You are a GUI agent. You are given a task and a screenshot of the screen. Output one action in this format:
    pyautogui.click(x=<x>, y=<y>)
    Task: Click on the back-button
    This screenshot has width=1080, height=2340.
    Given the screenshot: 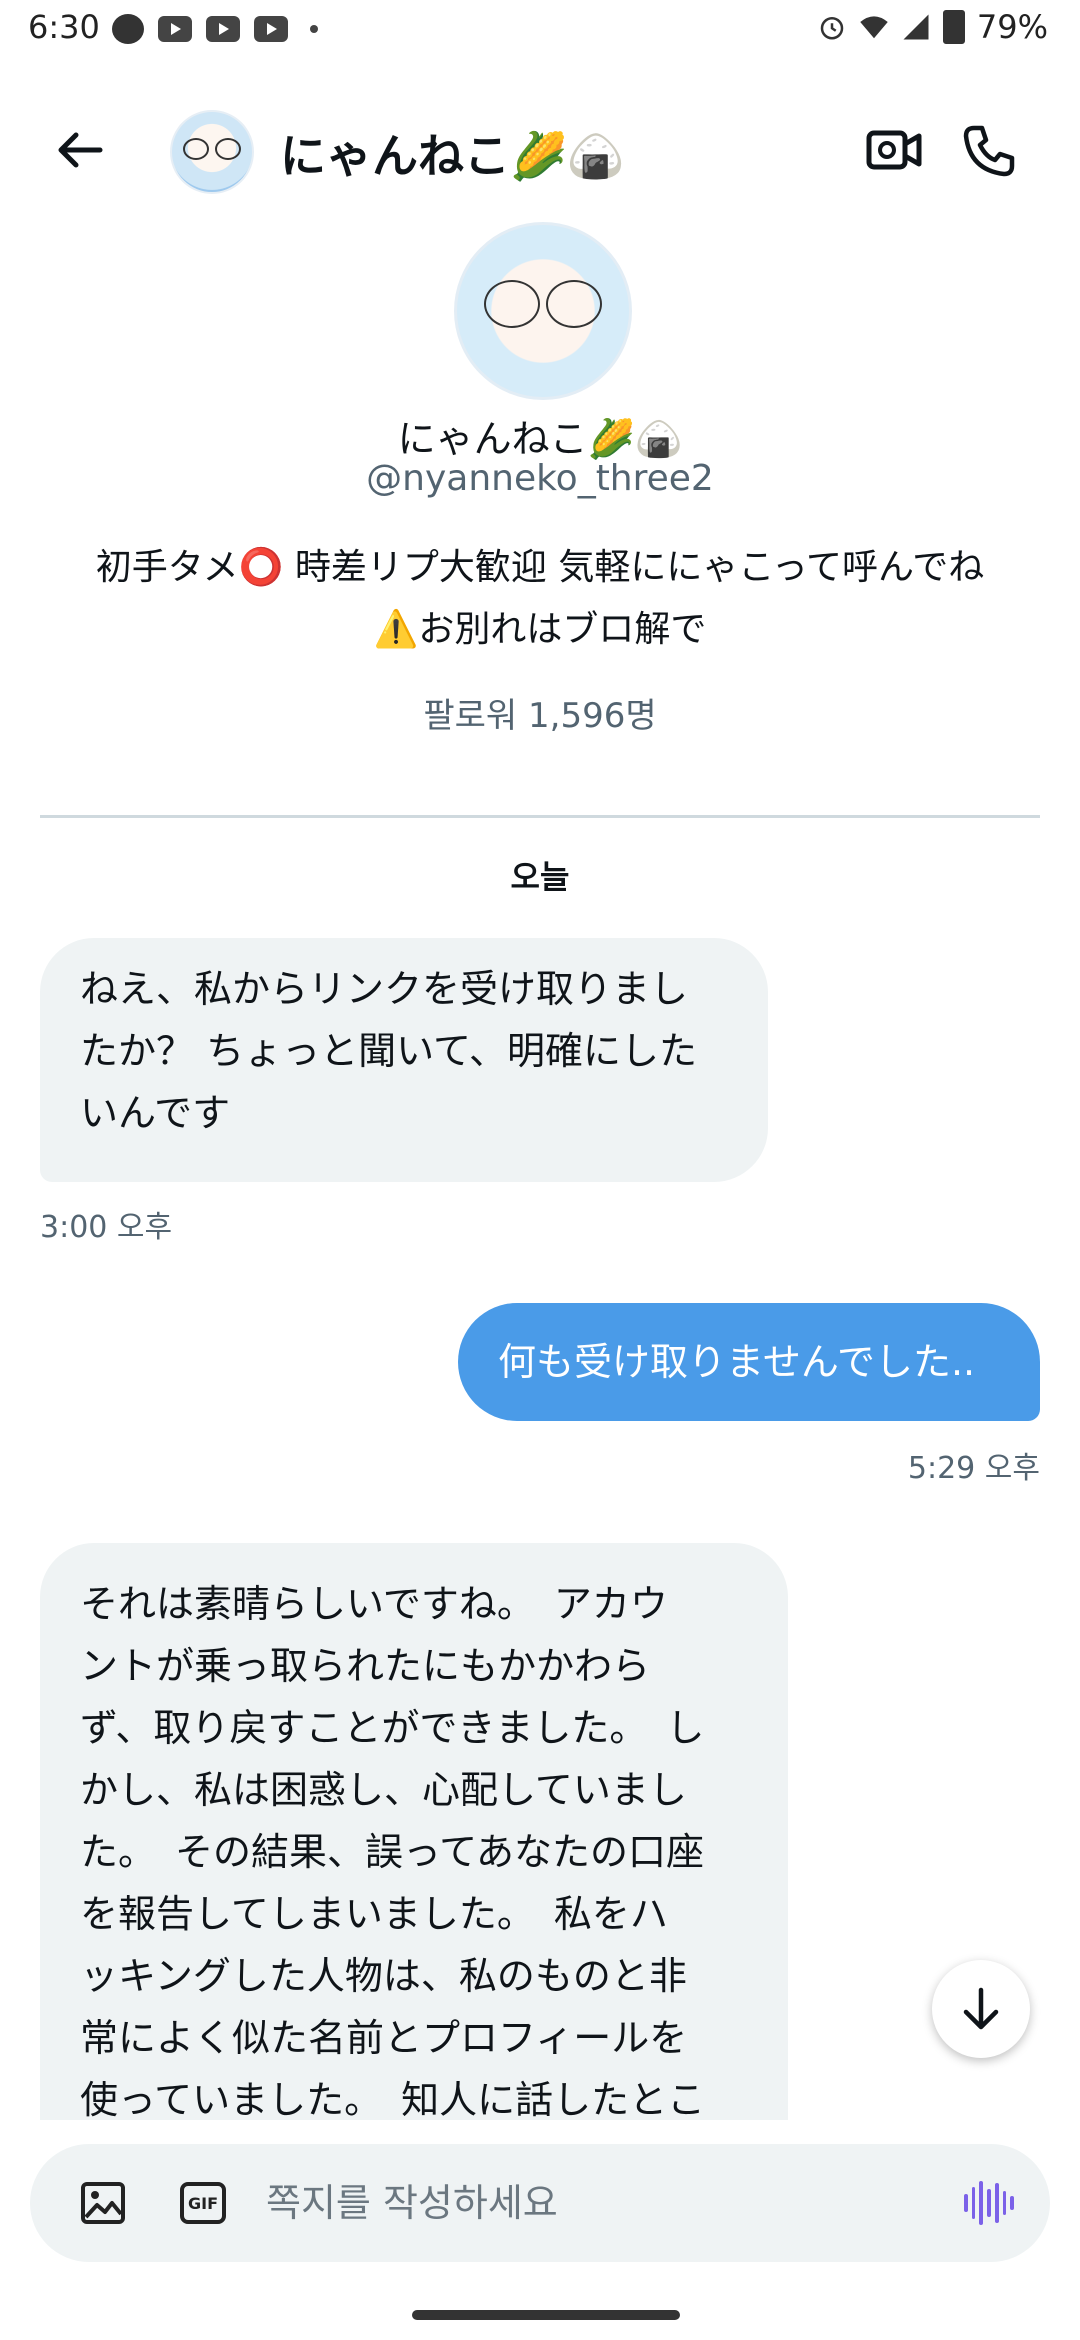 What is the action you would take?
    pyautogui.click(x=80, y=150)
    